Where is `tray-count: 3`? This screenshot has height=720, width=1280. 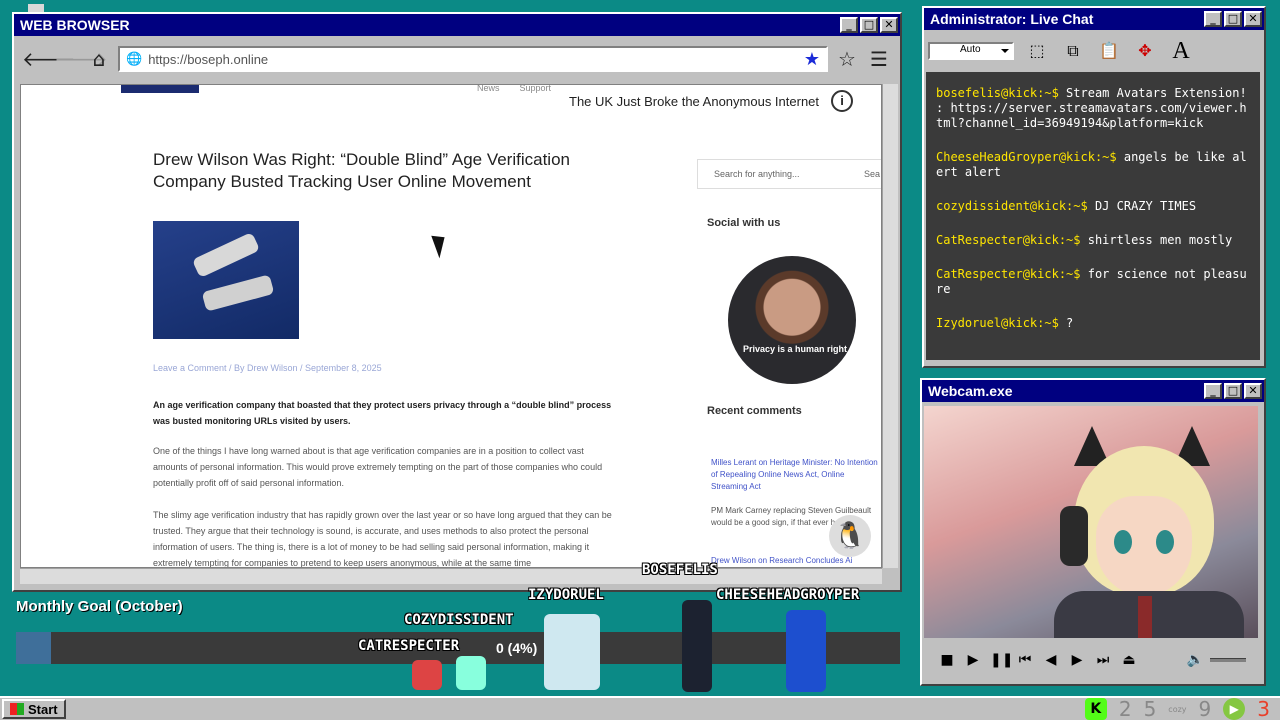
tray-count: 3 is located at coordinates (1263, 708).